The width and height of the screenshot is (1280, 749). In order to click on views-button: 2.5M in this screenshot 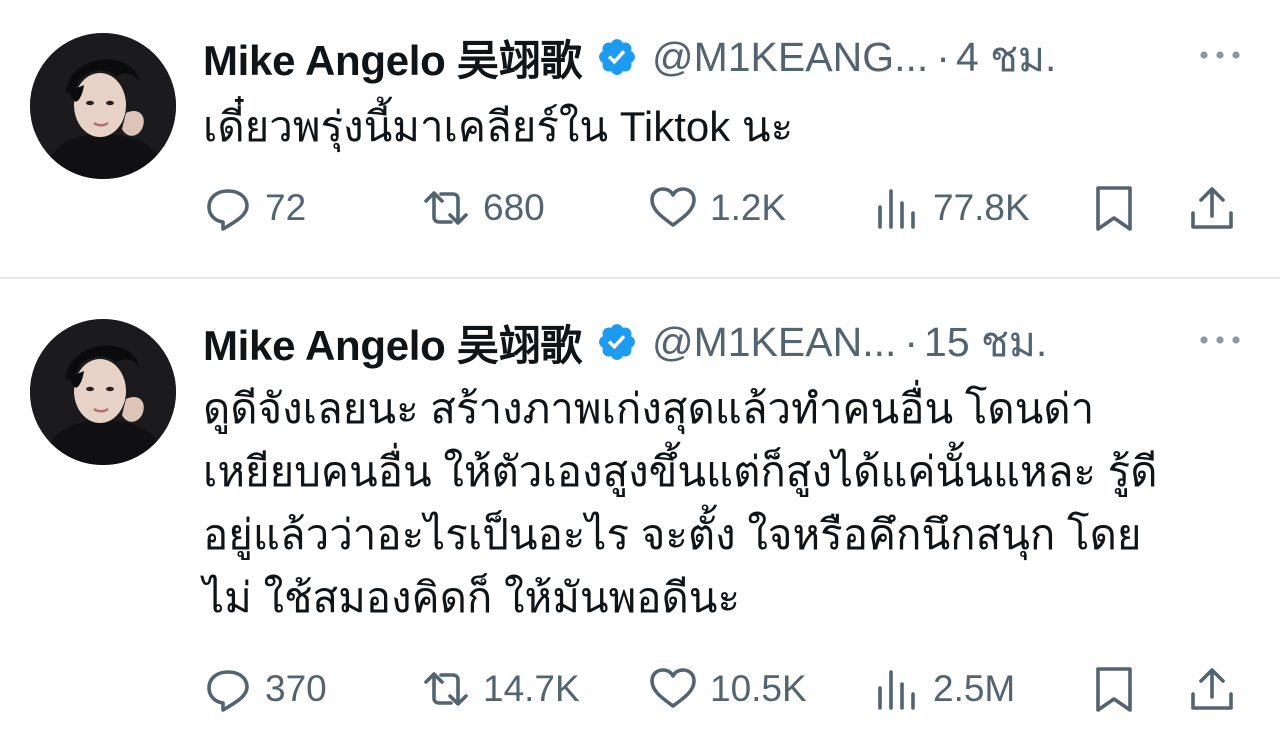, I will do `click(943, 689)`.